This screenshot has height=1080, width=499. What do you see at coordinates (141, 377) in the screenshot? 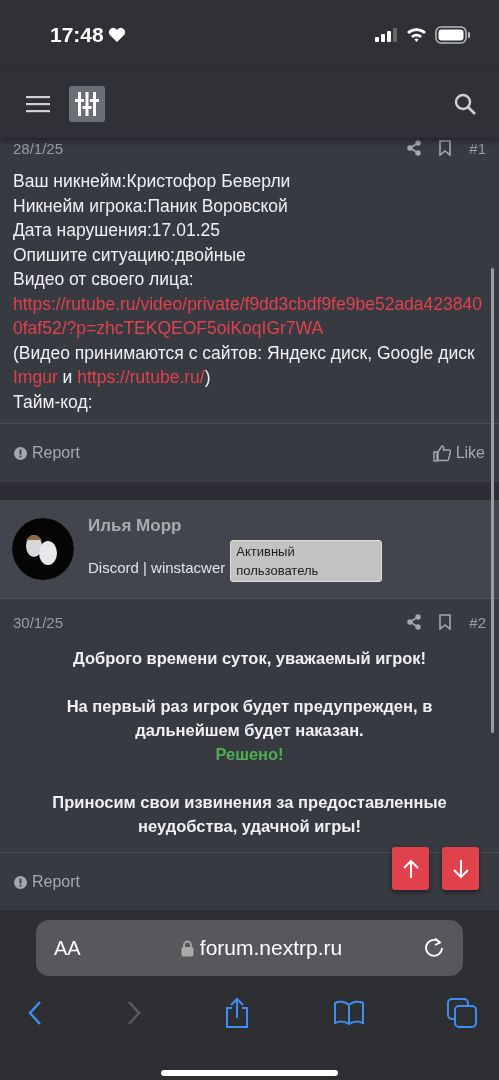
I see `link: https://rutube.ru/` at bounding box center [141, 377].